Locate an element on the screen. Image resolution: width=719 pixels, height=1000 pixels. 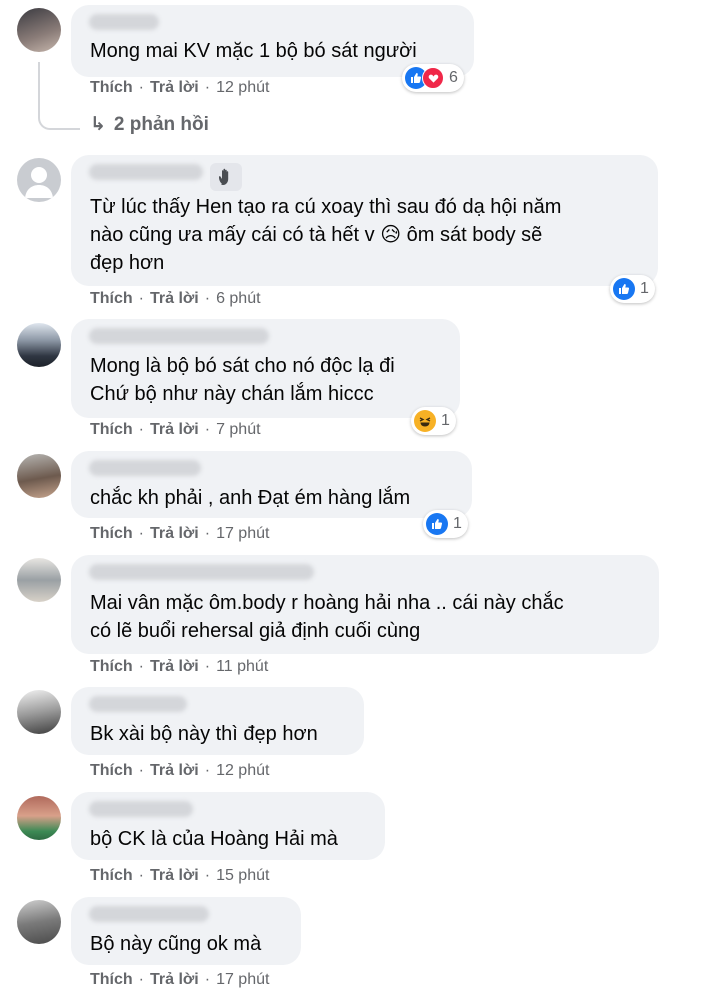
comment-actions: Thích · Trả lời · 6 phút is located at coordinates (175, 298).